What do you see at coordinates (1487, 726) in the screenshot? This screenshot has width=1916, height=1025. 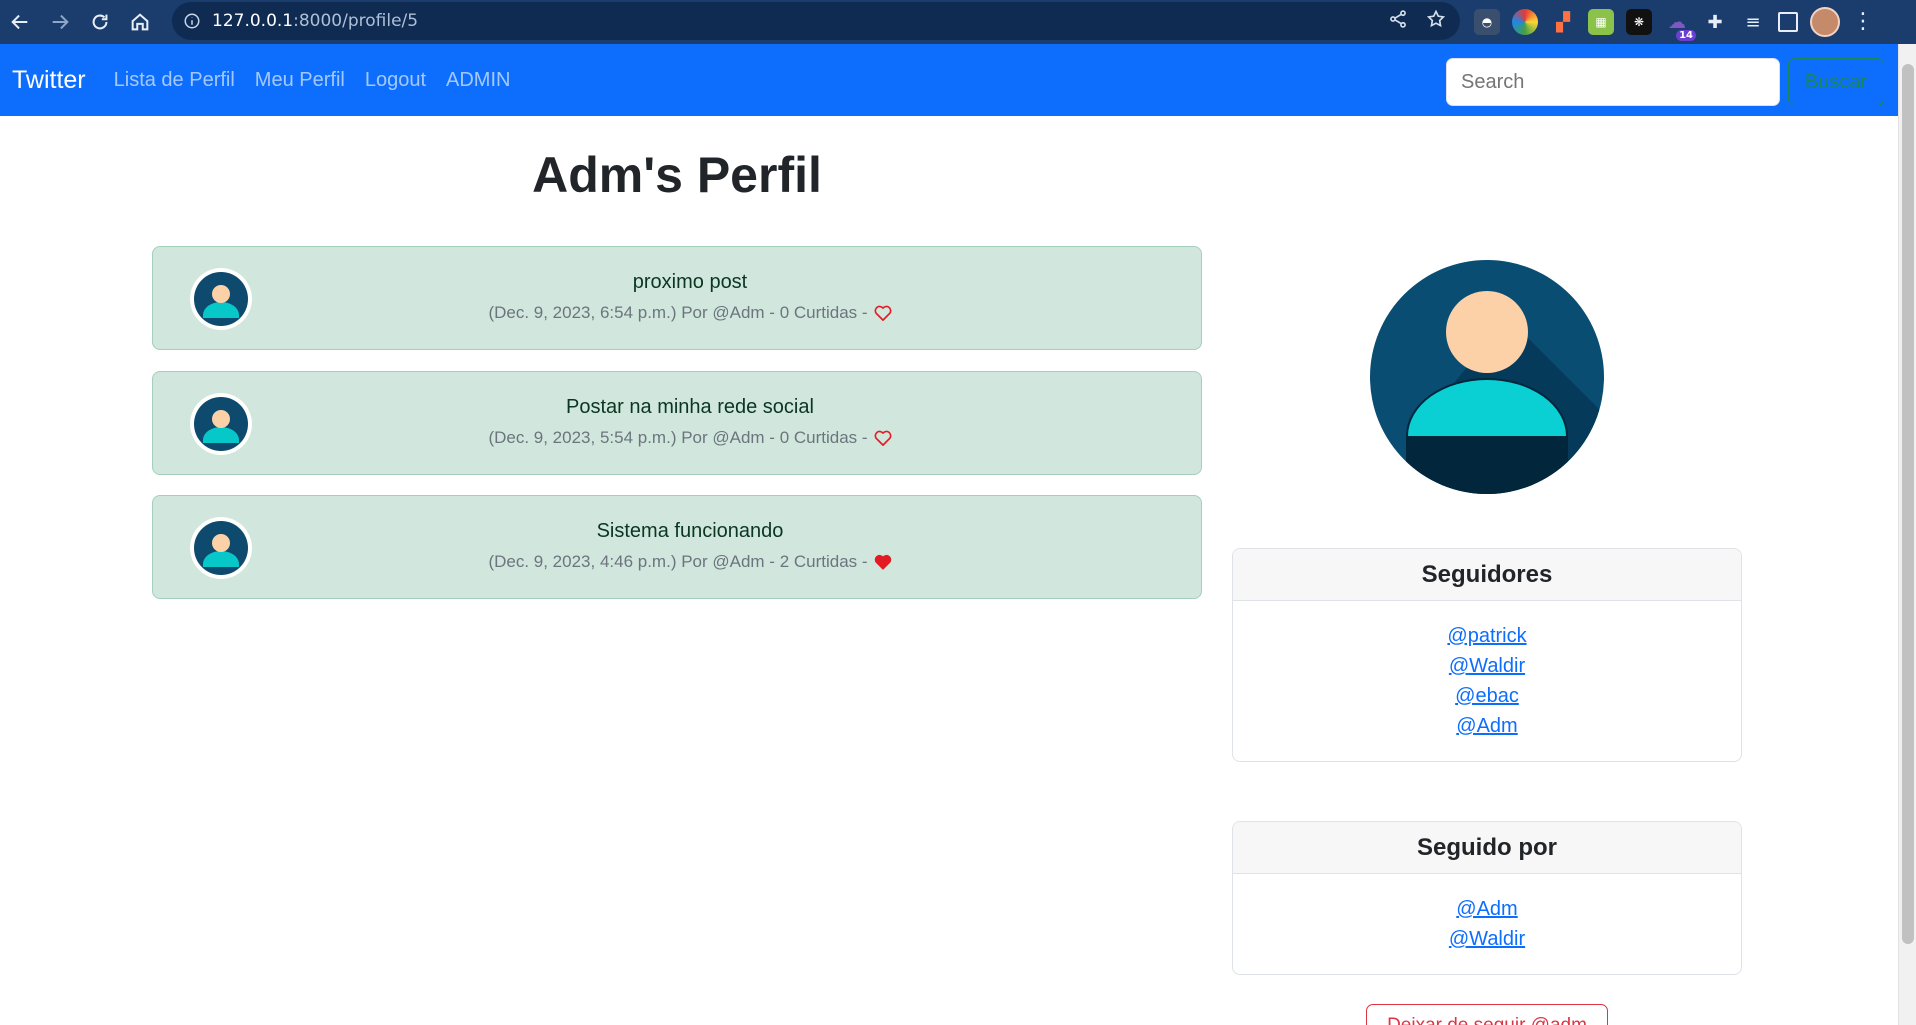 I see `follower-link-adm: @Adm` at bounding box center [1487, 726].